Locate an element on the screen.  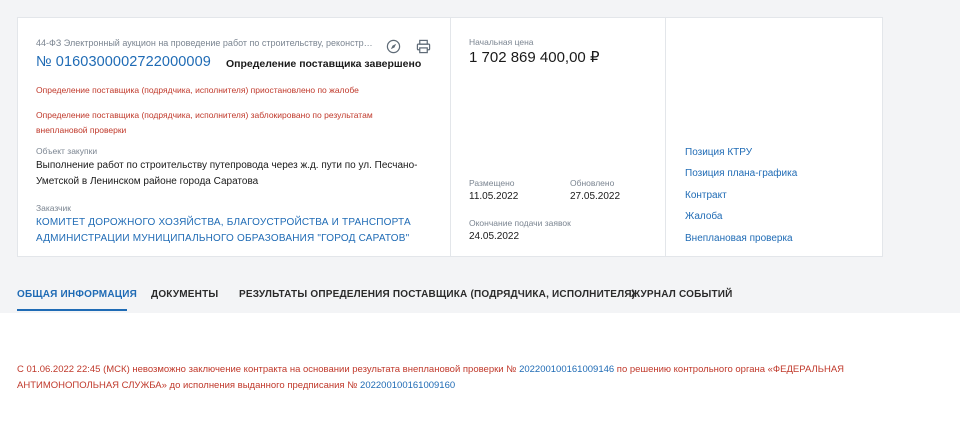
printer-icon is located at coordinates (423, 46).